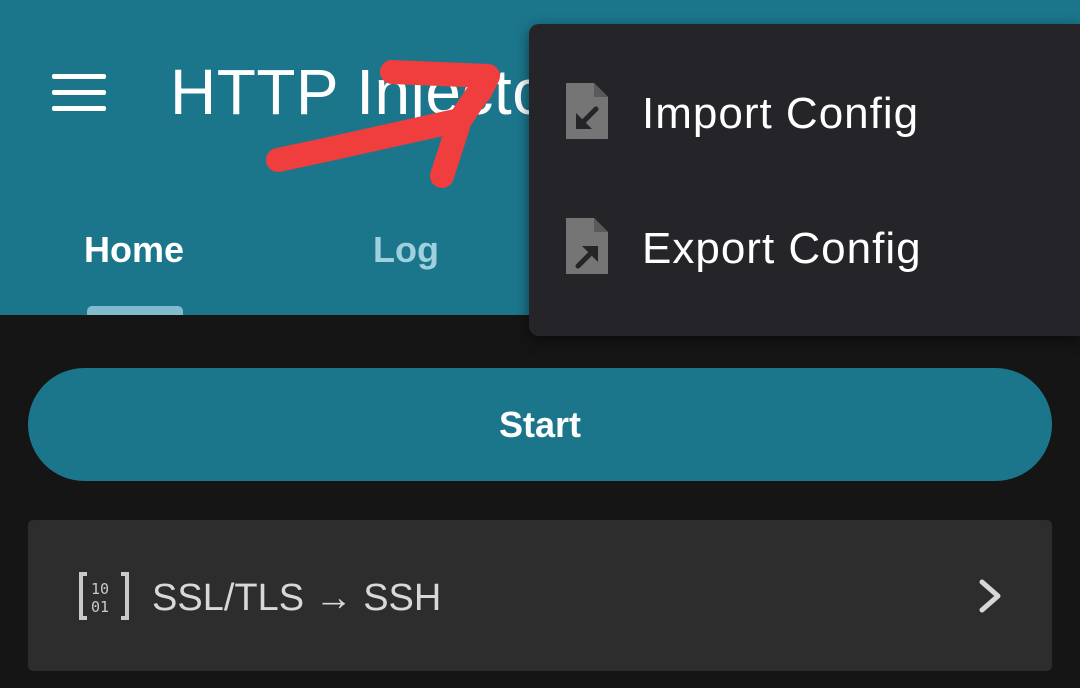  I want to click on file-import-icon, so click(587, 111).